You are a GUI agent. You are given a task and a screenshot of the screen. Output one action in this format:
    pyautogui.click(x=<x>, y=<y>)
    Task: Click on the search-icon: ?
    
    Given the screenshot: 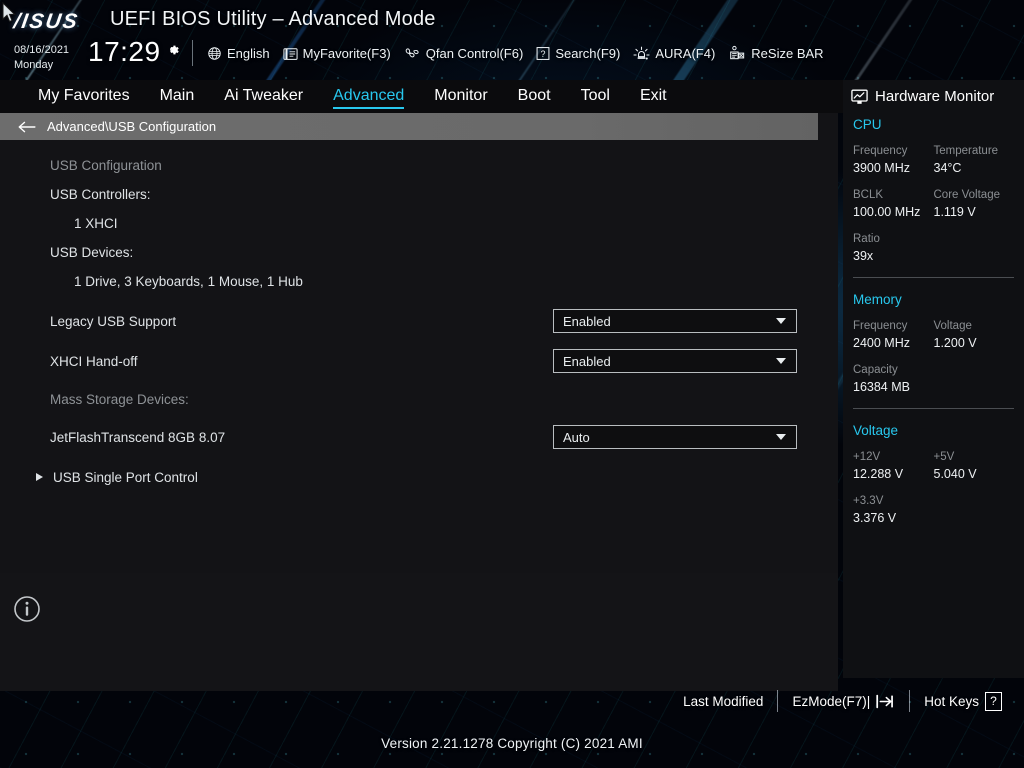 What is the action you would take?
    pyautogui.click(x=543, y=53)
    